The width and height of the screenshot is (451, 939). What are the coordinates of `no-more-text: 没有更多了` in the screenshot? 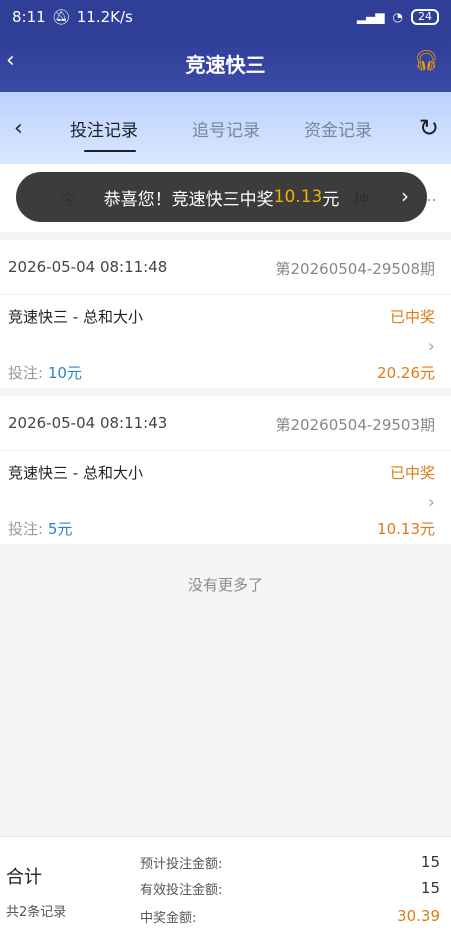 It's located at (225, 585).